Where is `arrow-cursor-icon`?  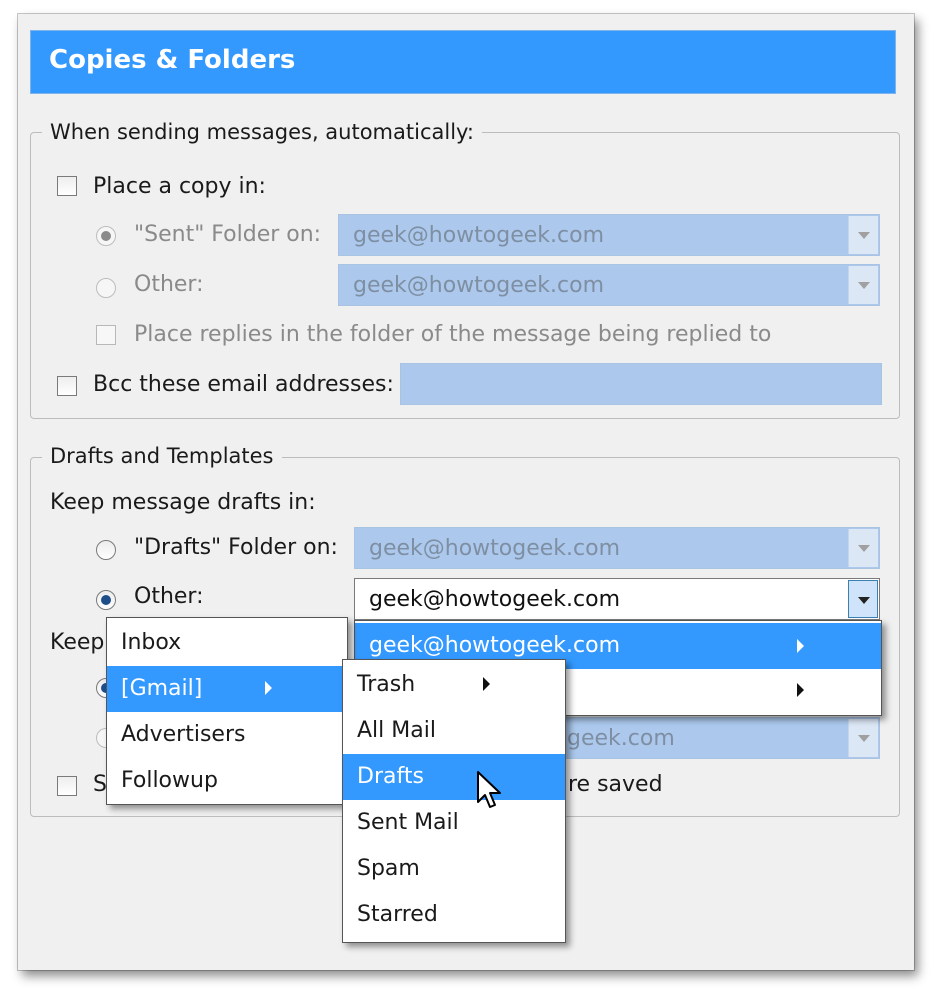 arrow-cursor-icon is located at coordinates (489, 789).